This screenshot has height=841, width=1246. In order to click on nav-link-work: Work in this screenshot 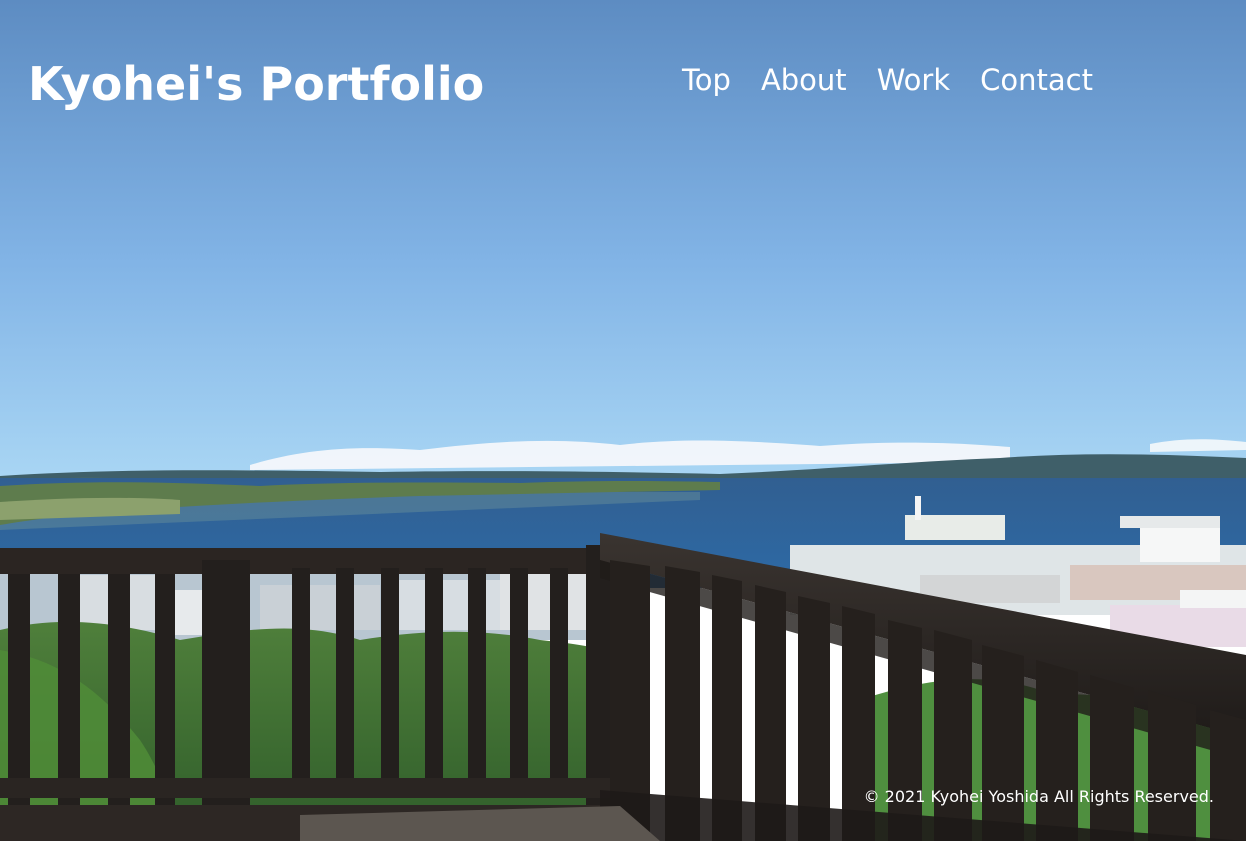, I will do `click(913, 80)`.